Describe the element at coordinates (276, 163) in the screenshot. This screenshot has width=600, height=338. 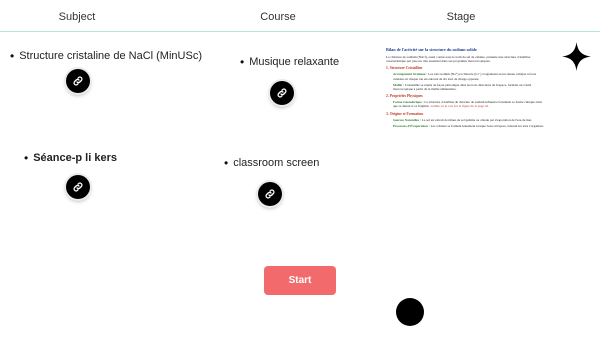
I see `course-item-label: classroom screen` at that location.